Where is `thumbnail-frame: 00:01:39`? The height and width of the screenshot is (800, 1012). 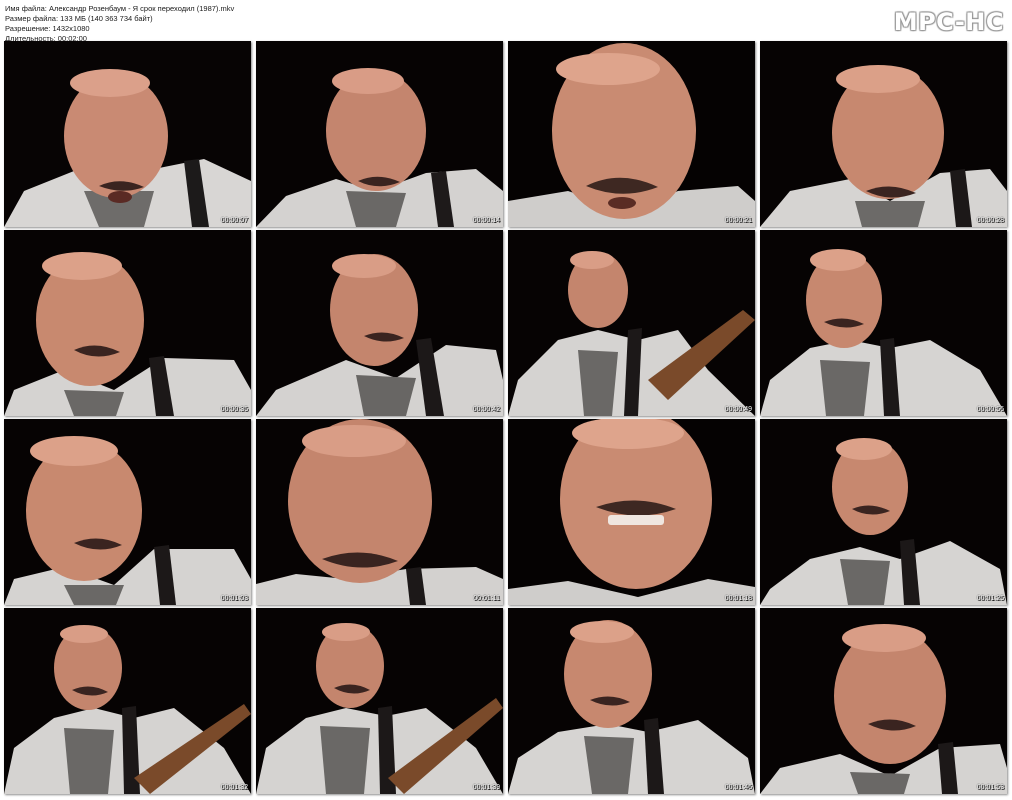 thumbnail-frame: 00:01:39 is located at coordinates (379, 701).